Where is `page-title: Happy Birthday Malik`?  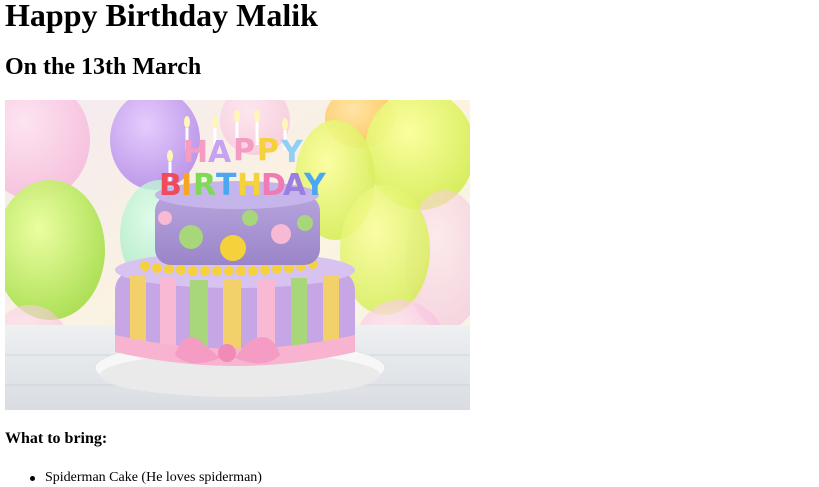 page-title: Happy Birthday Malik is located at coordinates (161, 16).